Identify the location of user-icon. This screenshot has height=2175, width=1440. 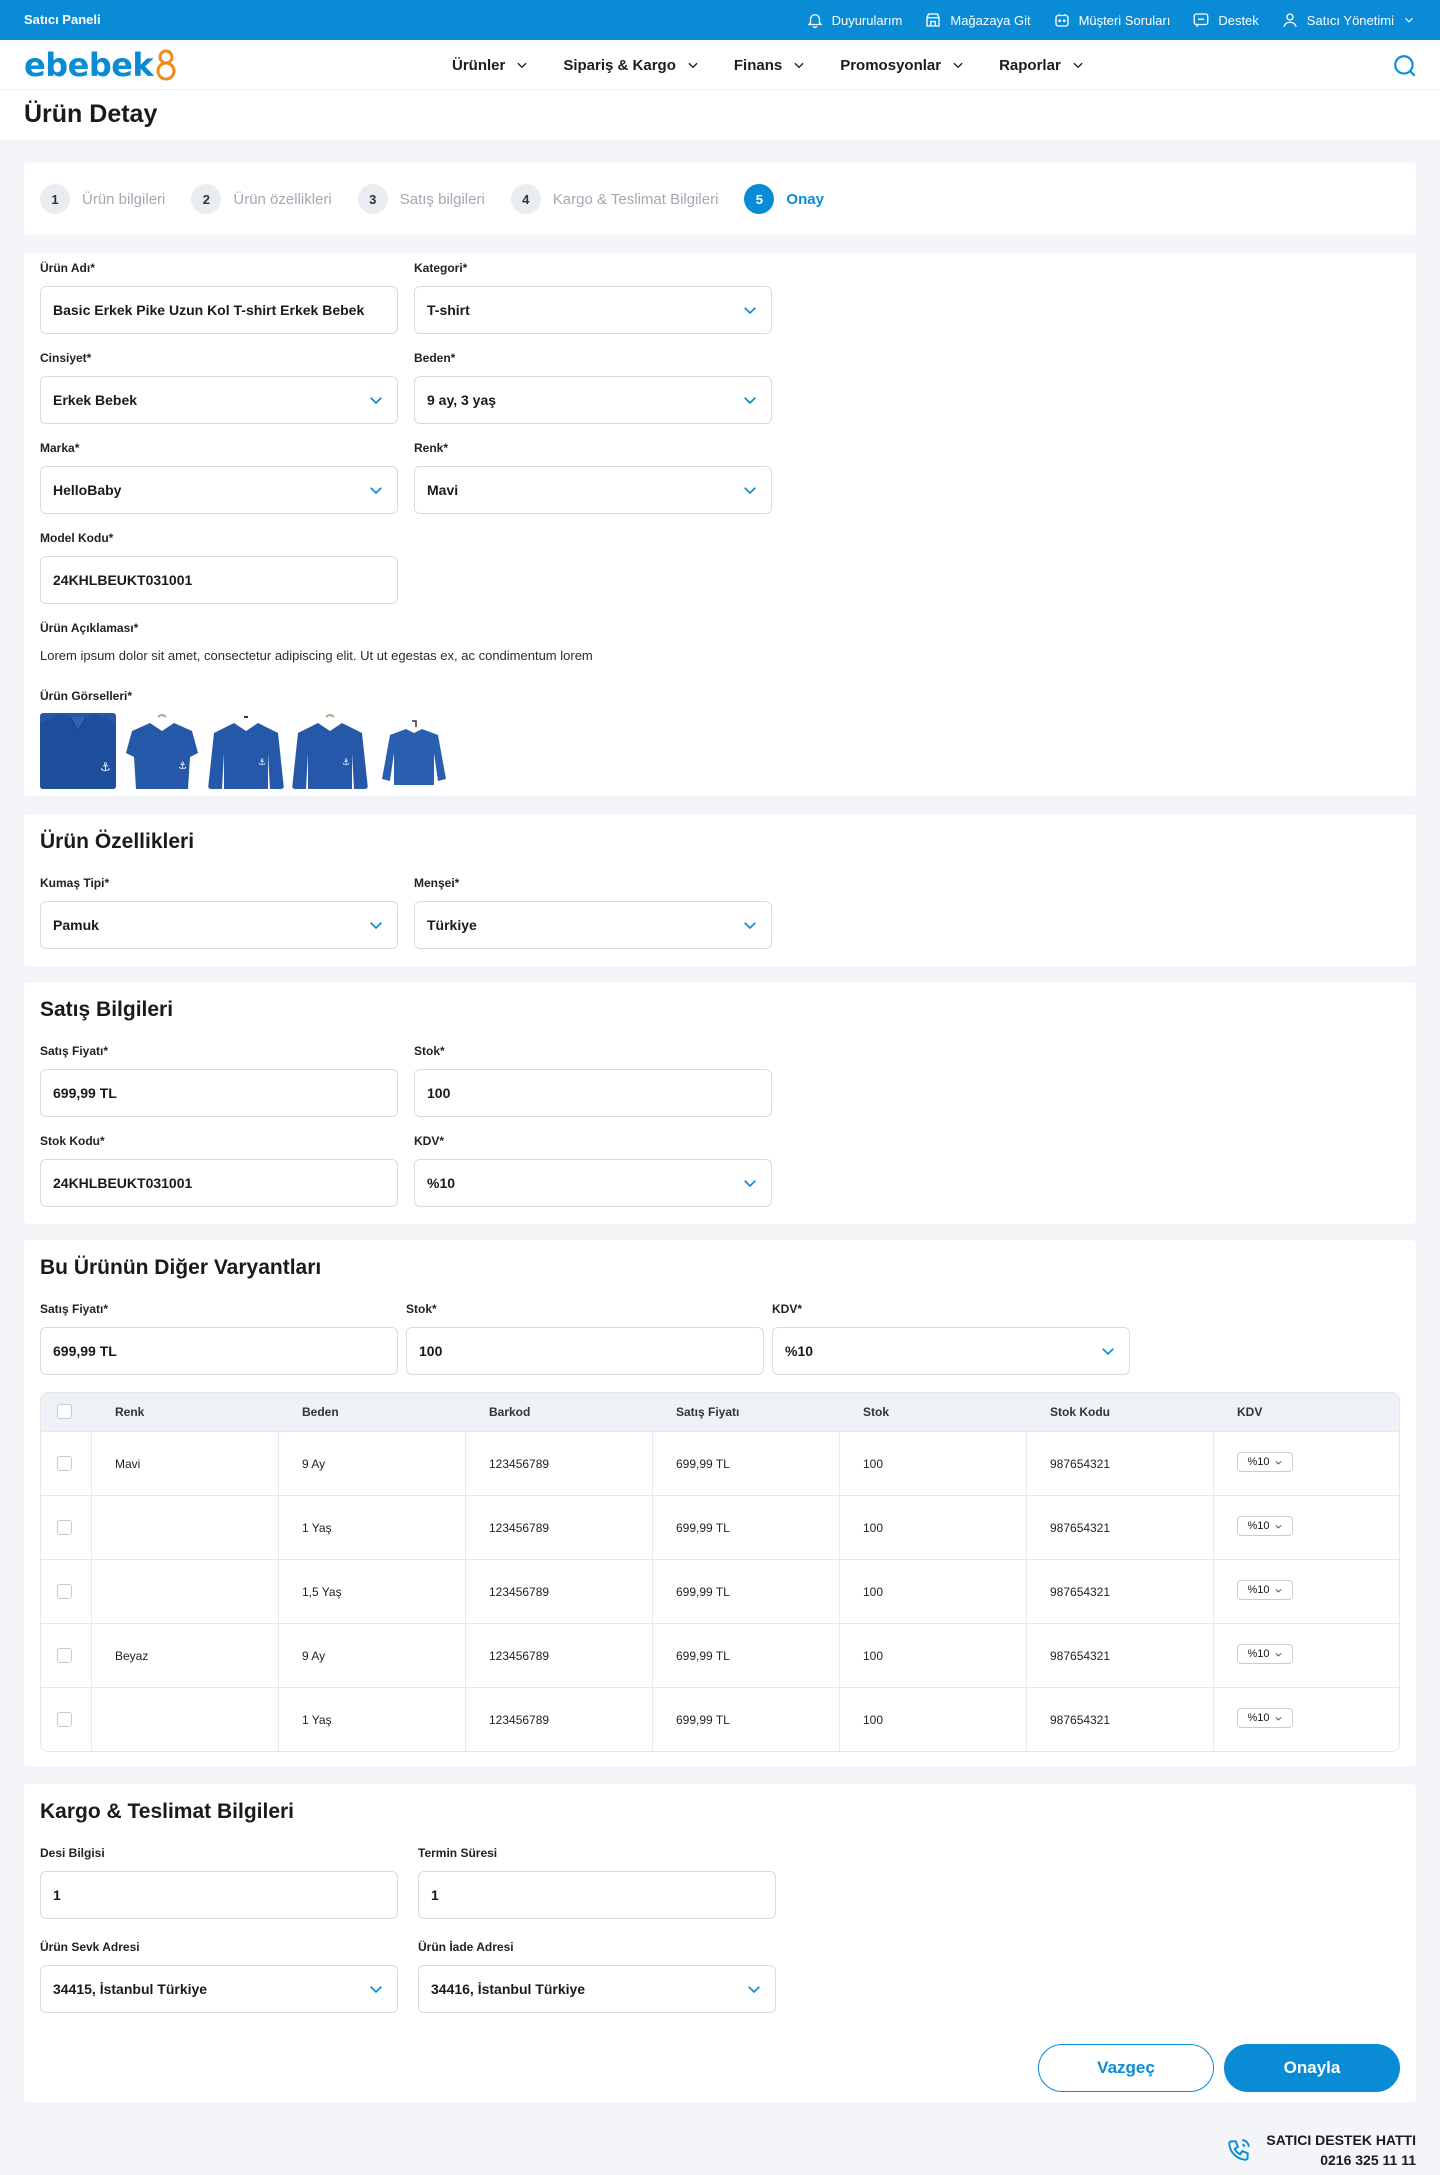
(1290, 20).